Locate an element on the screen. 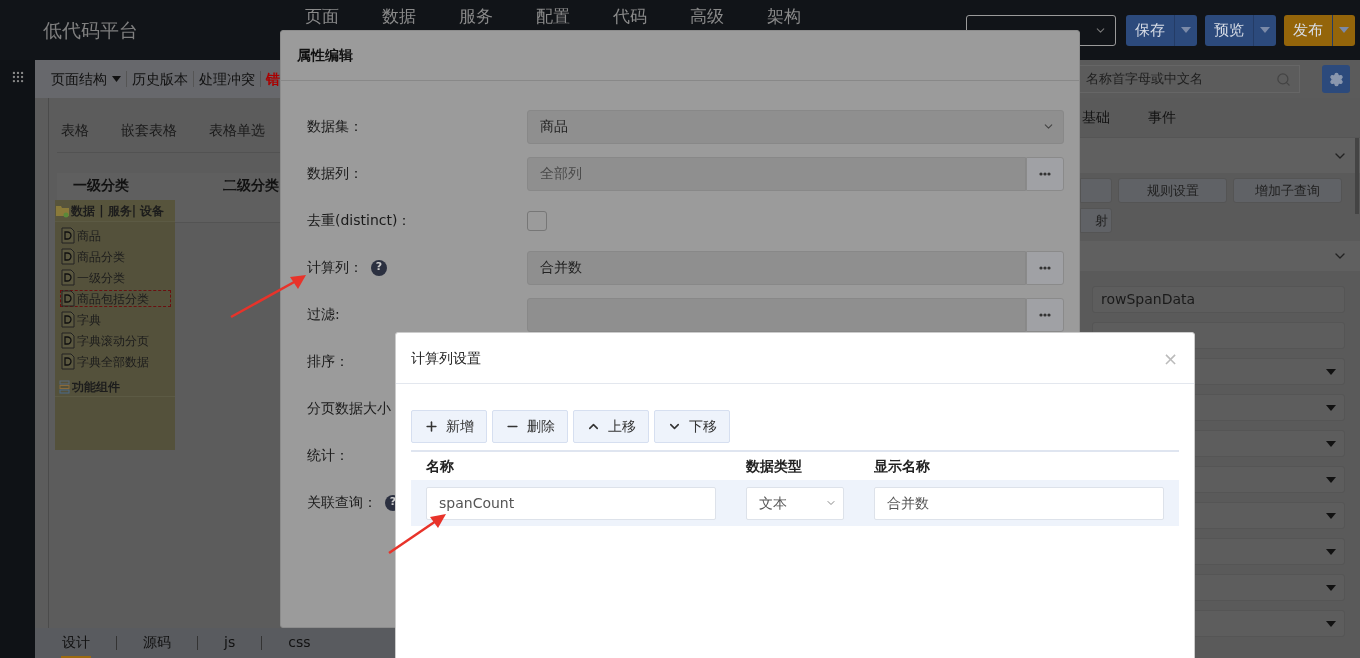 This screenshot has width=1360, height=658. panel-button: 增加子查询 is located at coordinates (1287, 190).